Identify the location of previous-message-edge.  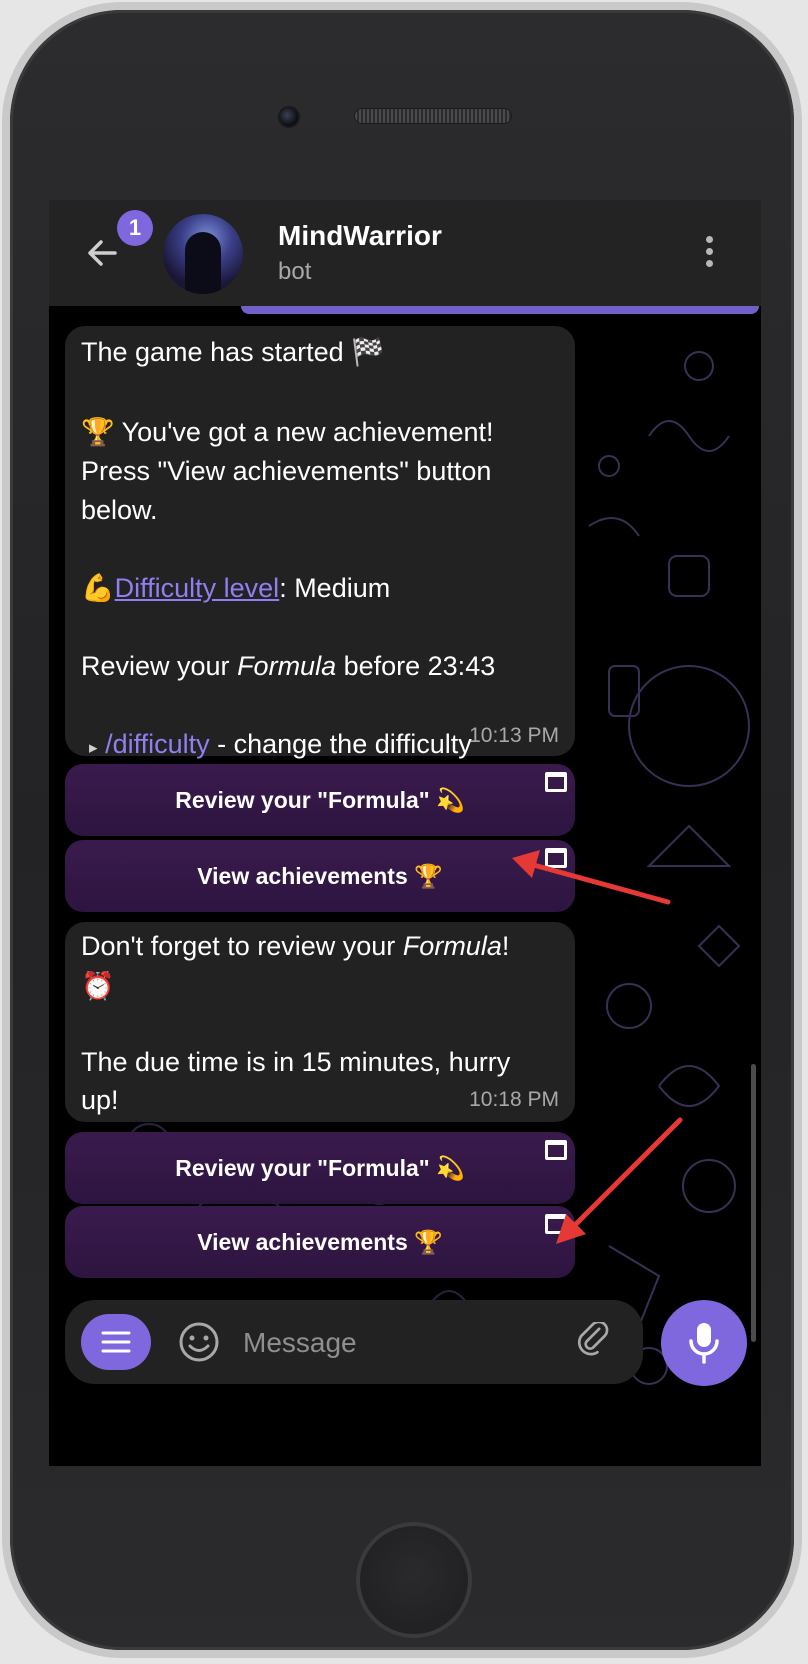
(500, 310).